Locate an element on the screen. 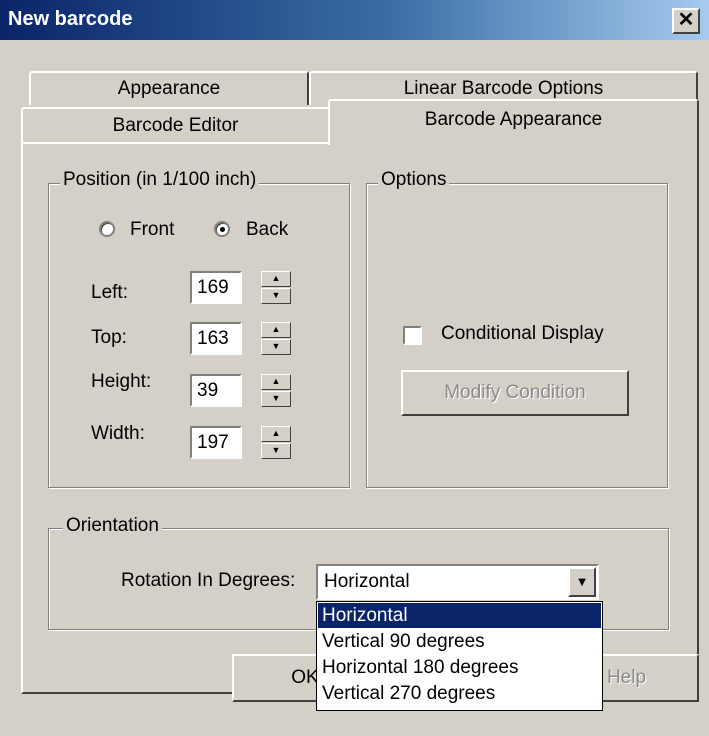 Image resolution: width=709 pixels, height=736 pixels. tab-barcode-appearance: Barcode Appearance is located at coordinates (513, 122).